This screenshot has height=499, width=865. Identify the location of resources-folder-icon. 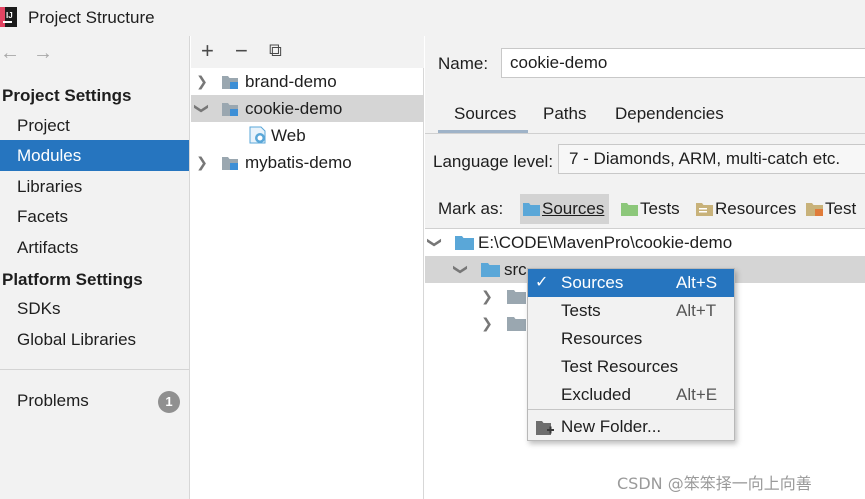
(704, 209).